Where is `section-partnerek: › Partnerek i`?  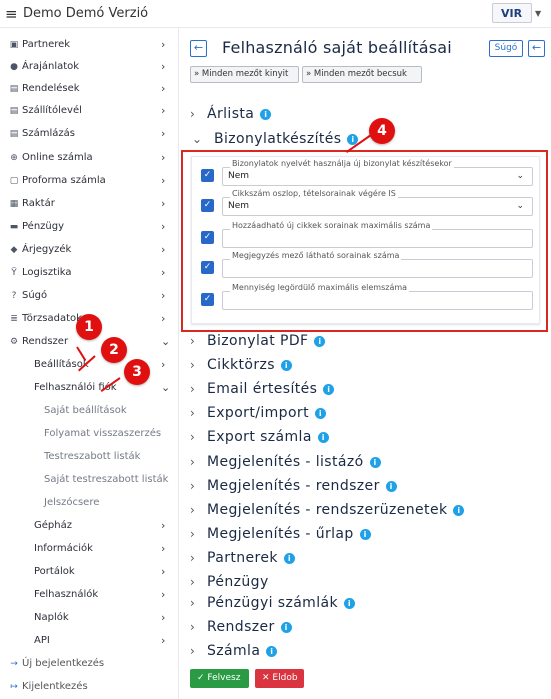
section-partnerek: › Partnerek i is located at coordinates (242, 560).